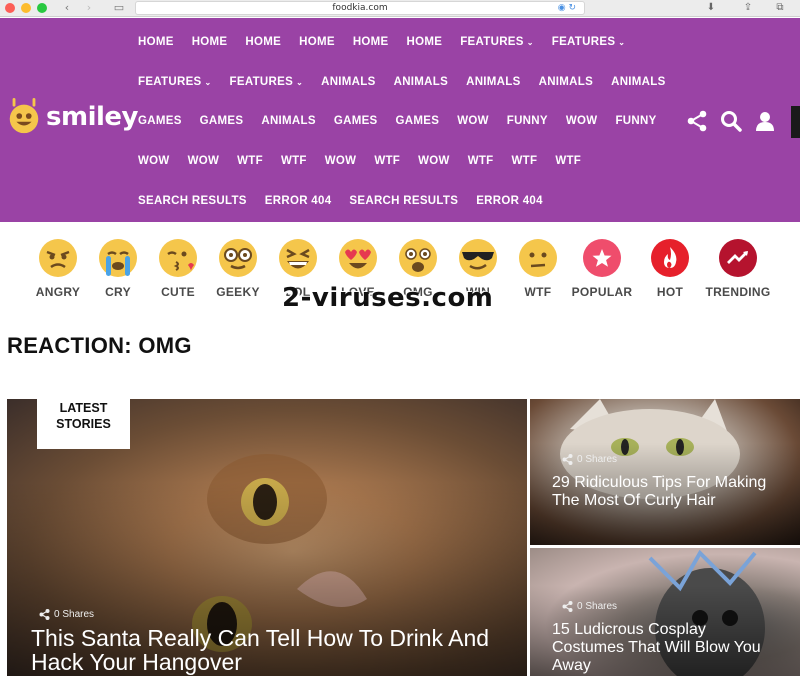 Image resolution: width=800 pixels, height=676 pixels. I want to click on maximize-window-button, so click(42, 8).